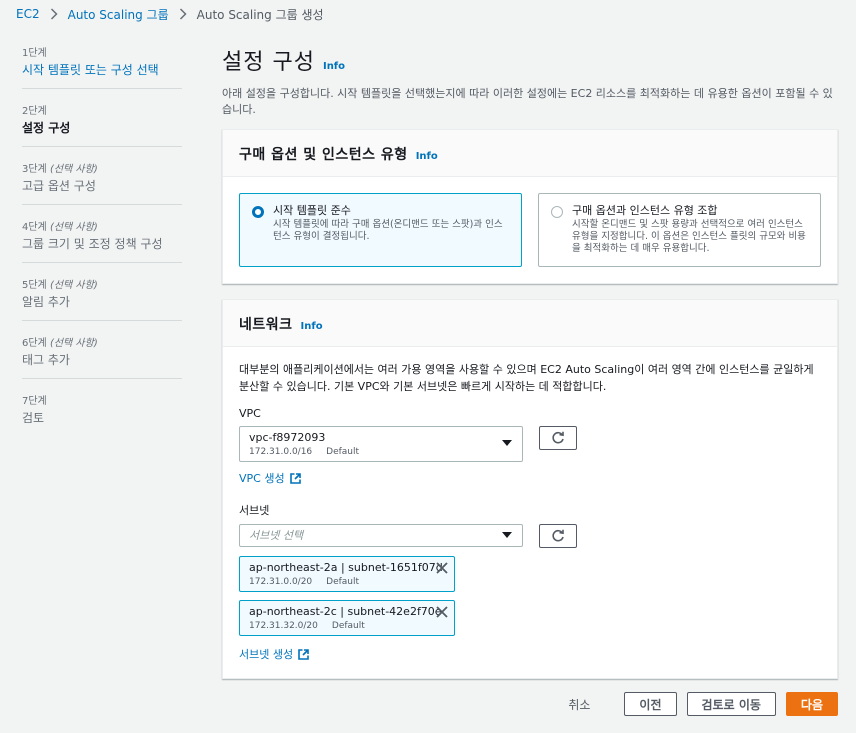 The image size is (856, 733). What do you see at coordinates (260, 14) in the screenshot?
I see `breadcrumb-current: Auto Scaling 그룹 생성` at bounding box center [260, 14].